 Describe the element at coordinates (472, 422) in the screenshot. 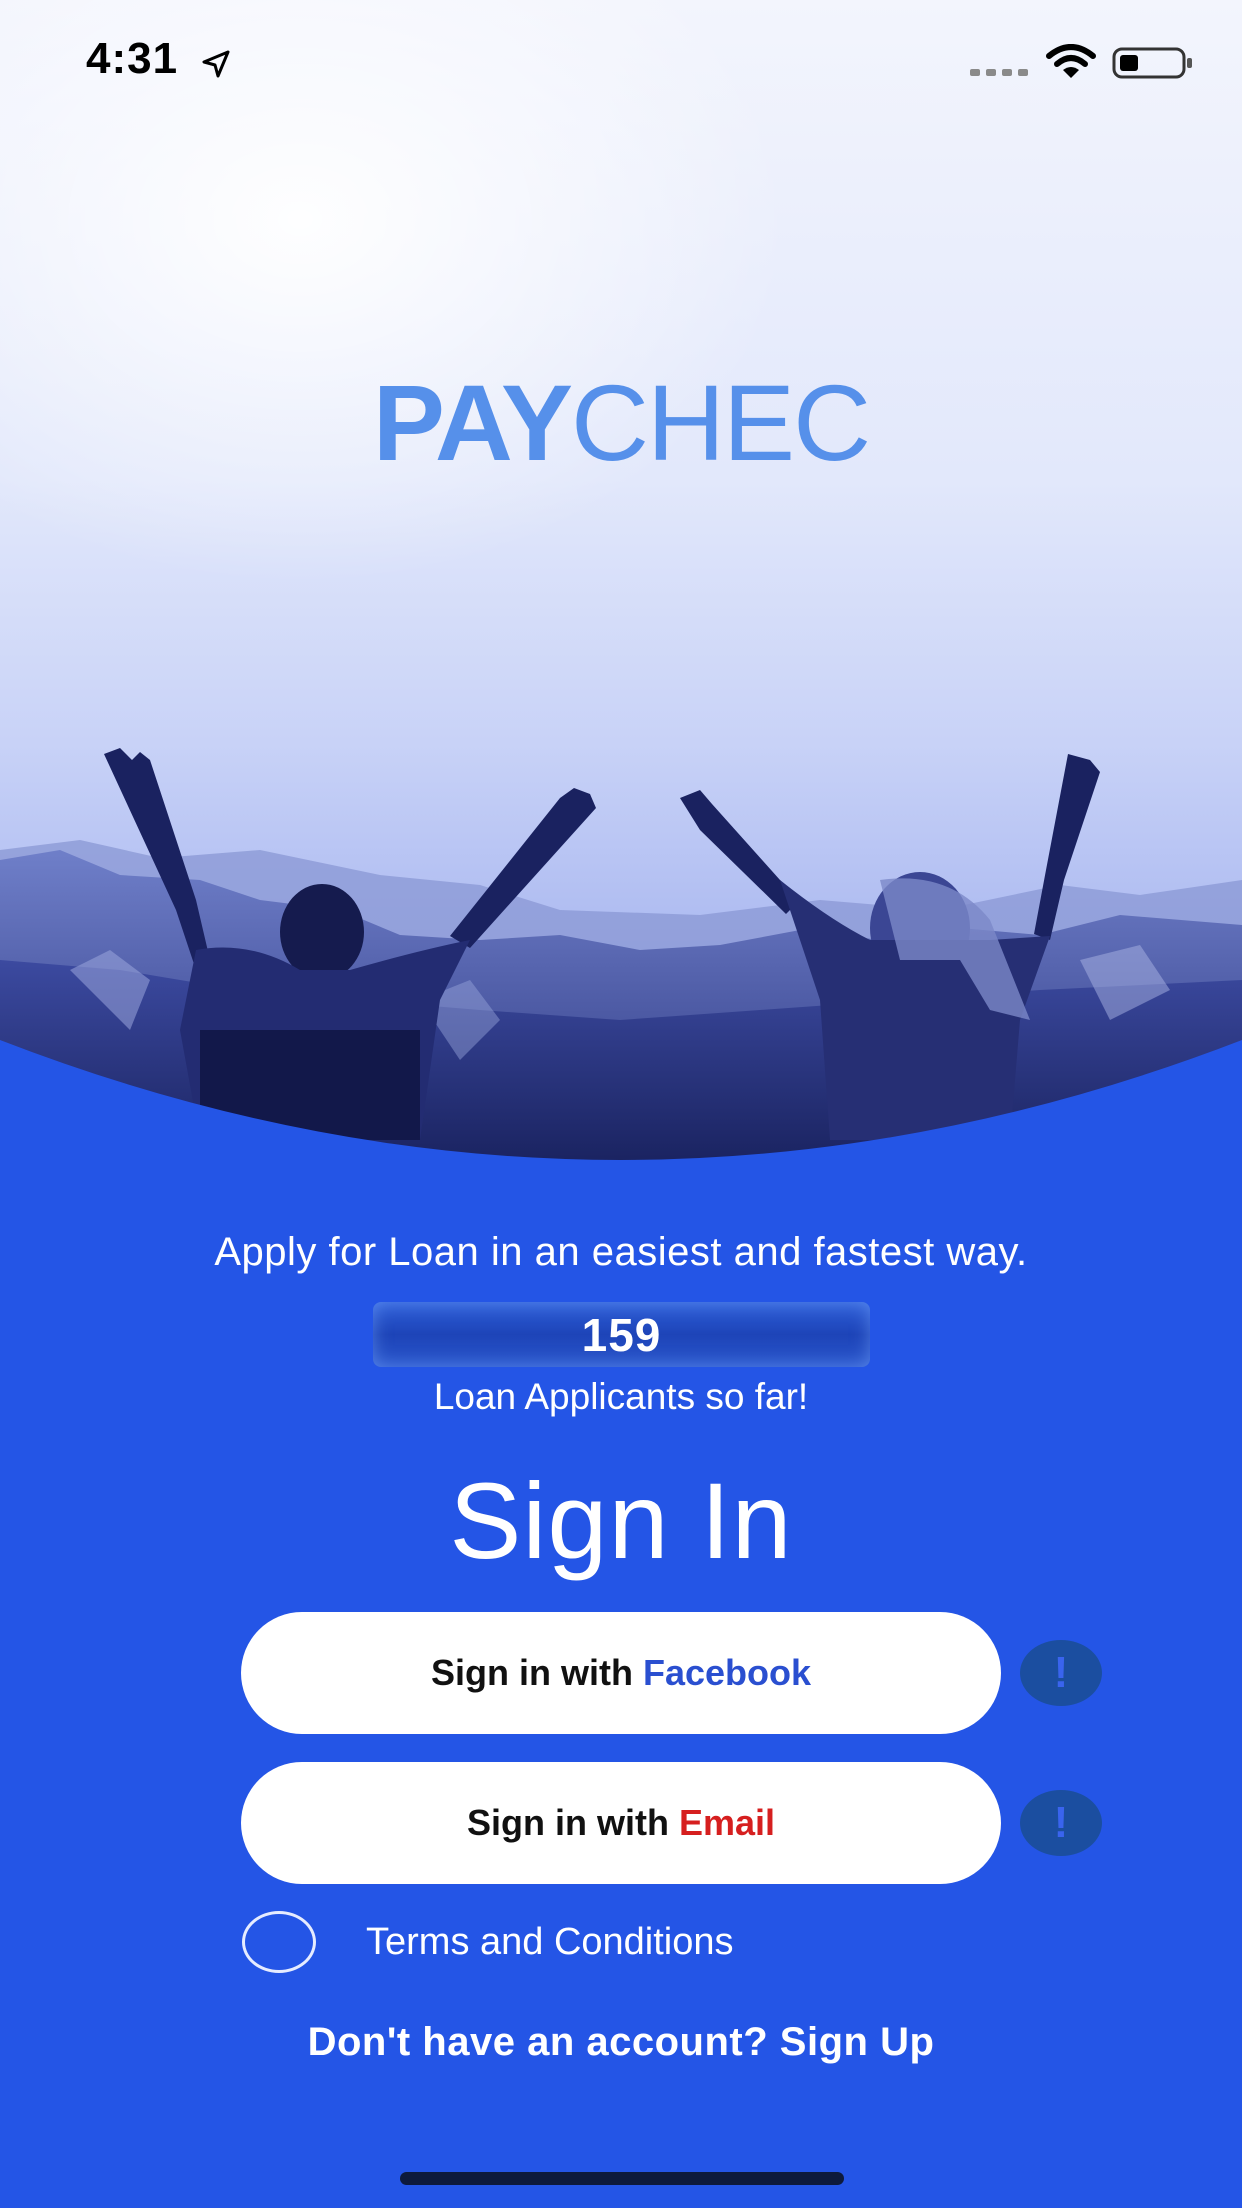

I see `logo-pay: PAY` at that location.